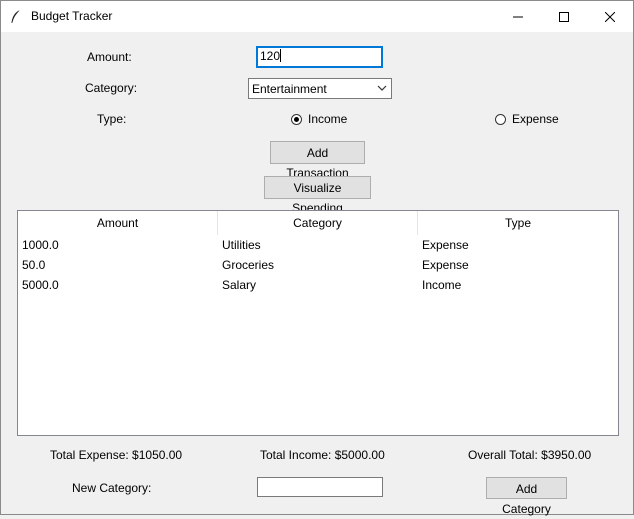 Image resolution: width=634 pixels, height=519 pixels. Describe the element at coordinates (518, 223) in the screenshot. I see `column-header-type: Type` at that location.